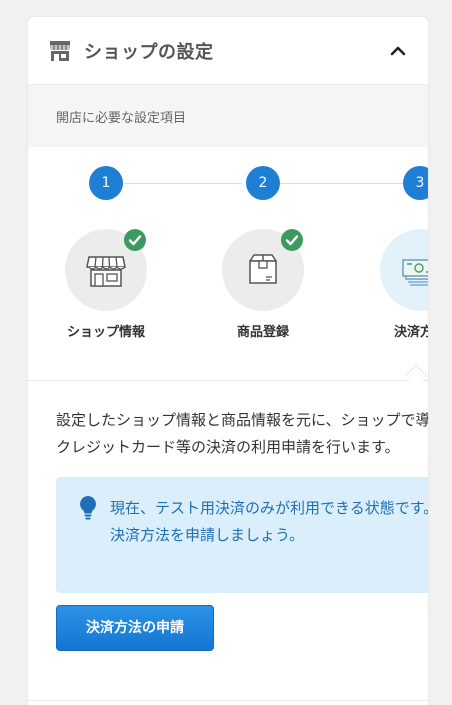  Describe the element at coordinates (135, 628) in the screenshot. I see `apply-payment-button: 決済方法の申請` at that location.